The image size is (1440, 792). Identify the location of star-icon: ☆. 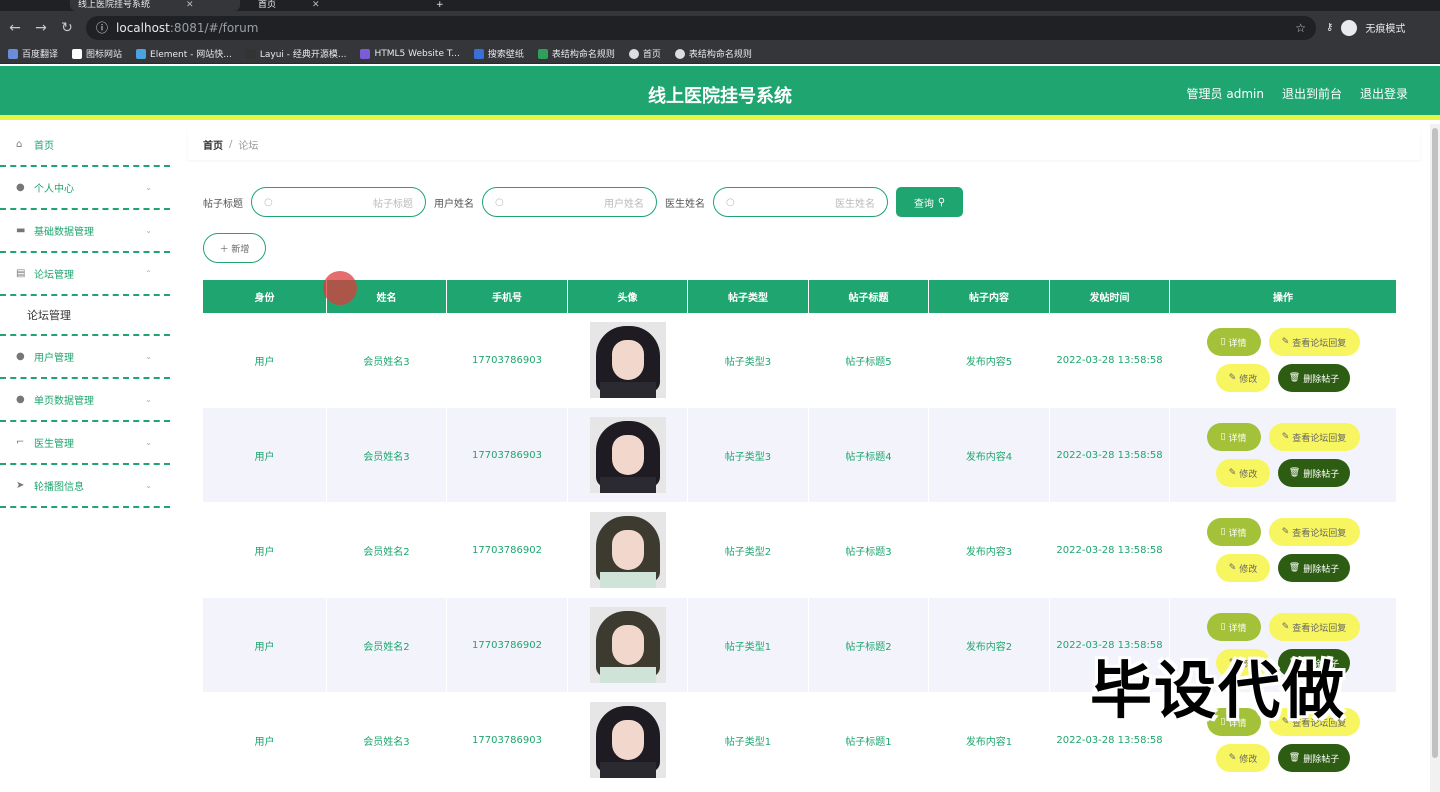
(1300, 28).